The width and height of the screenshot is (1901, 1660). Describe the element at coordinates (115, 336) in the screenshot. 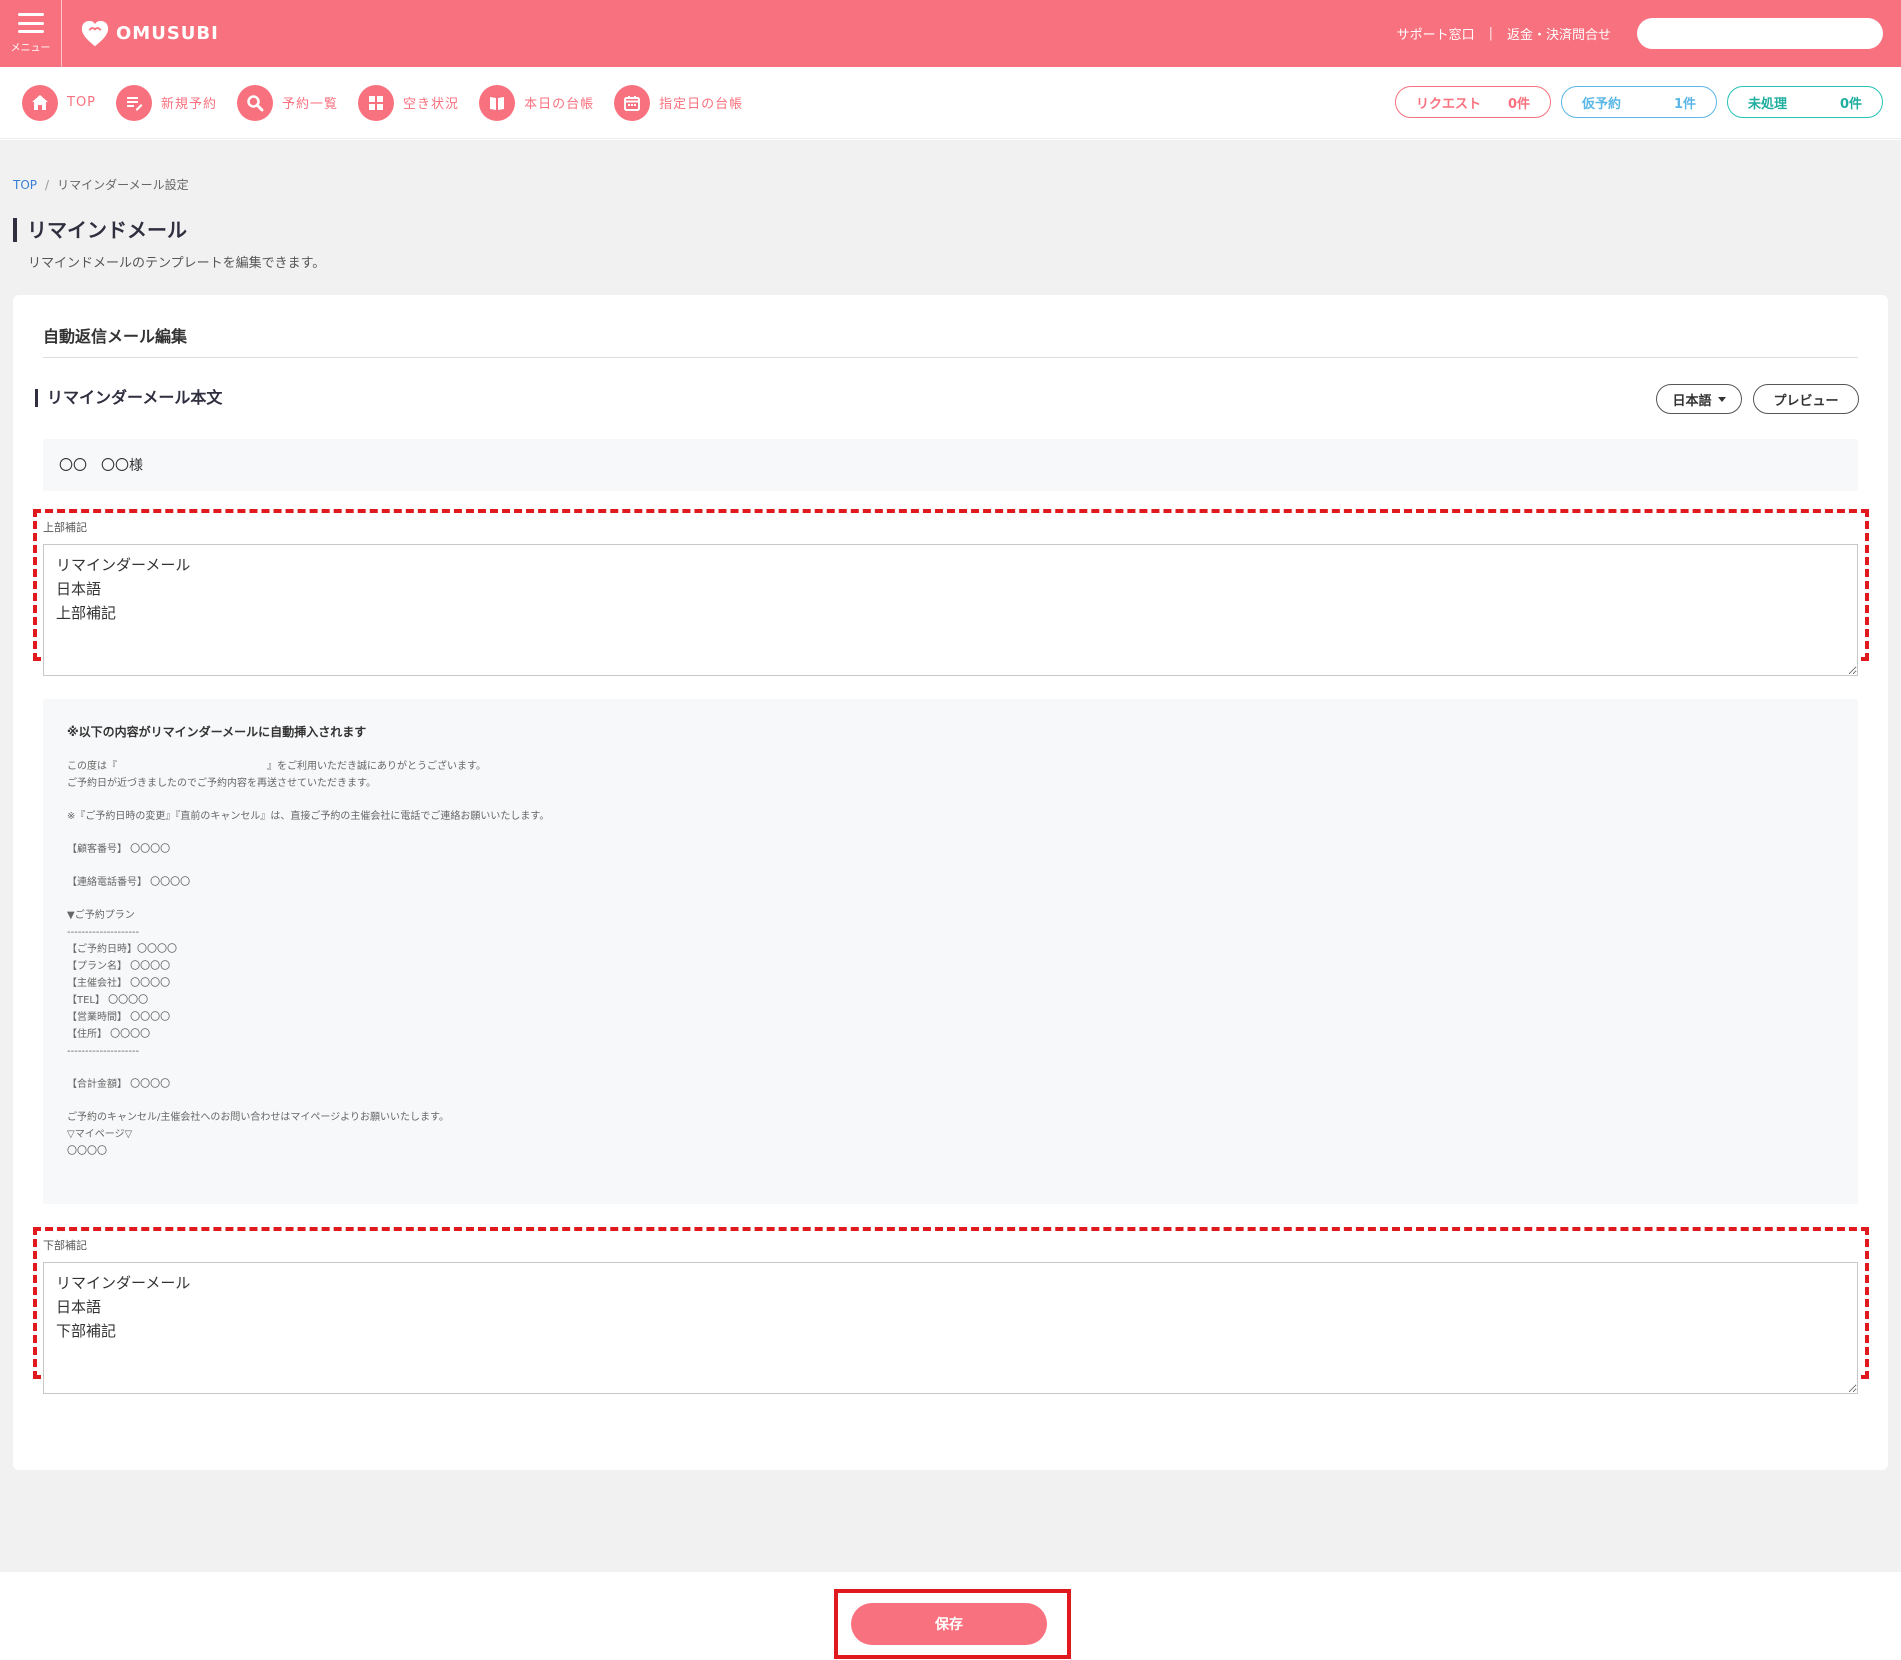

I see `card-title: 自動返信メール編集` at that location.